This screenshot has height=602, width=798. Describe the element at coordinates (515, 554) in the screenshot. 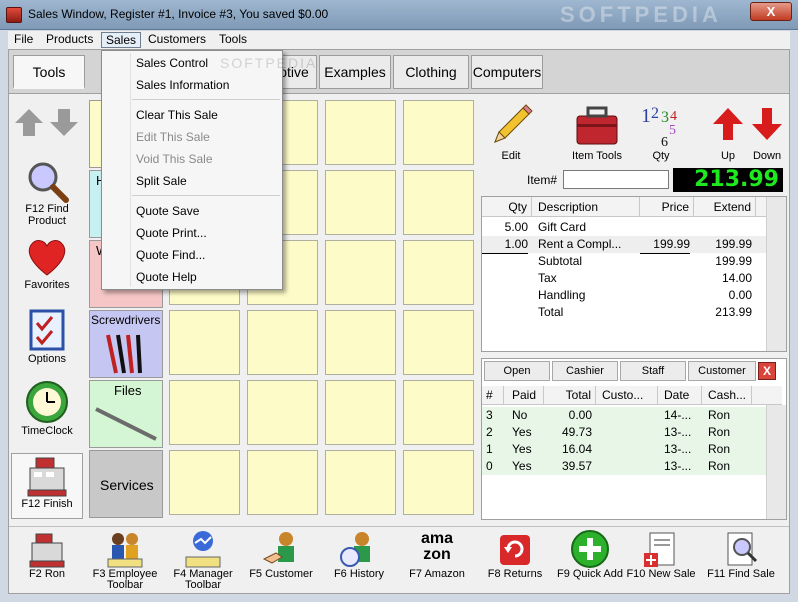

I see `f8-returns-button: F8 Returns` at that location.